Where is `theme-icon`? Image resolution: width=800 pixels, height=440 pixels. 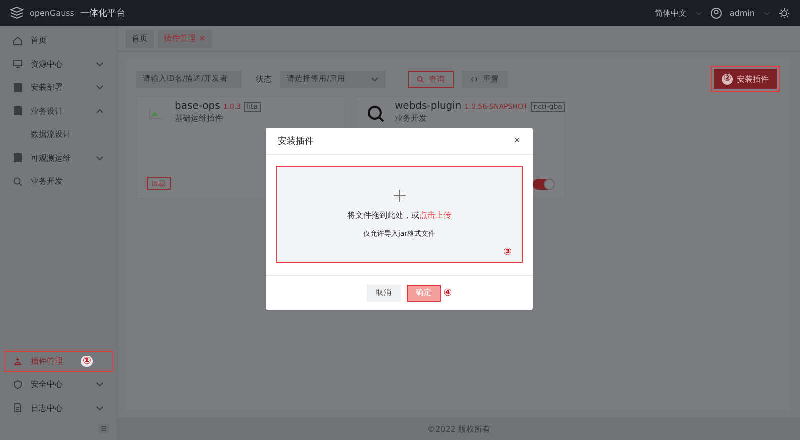 theme-icon is located at coordinates (784, 13).